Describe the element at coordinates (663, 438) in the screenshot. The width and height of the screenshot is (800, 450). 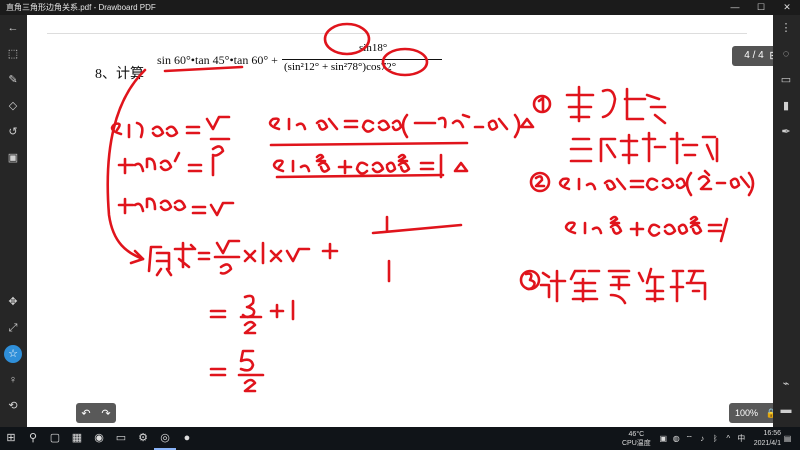
I see `tray-app-icon: ▣` at that location.